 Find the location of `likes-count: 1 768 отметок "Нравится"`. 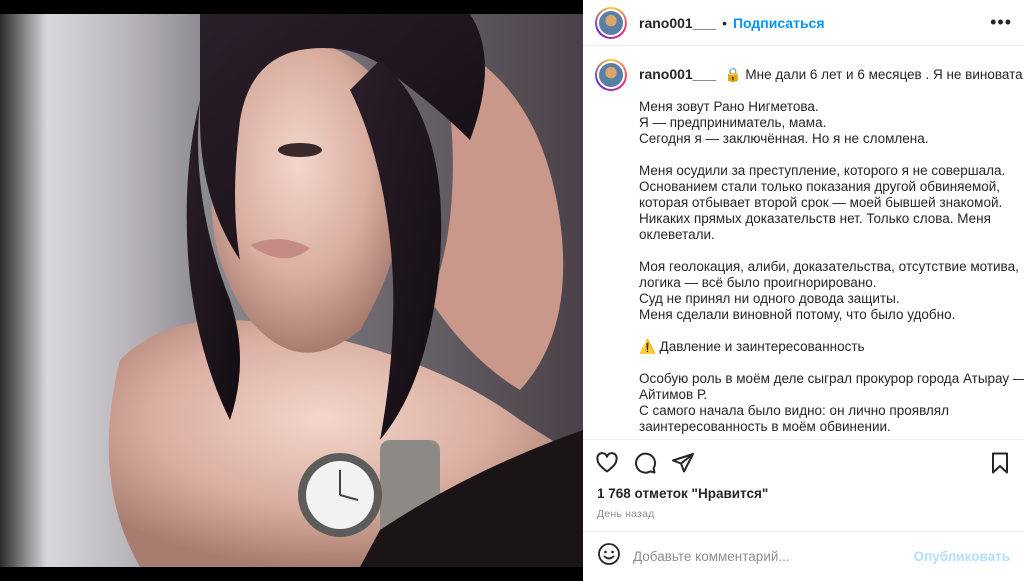

likes-count: 1 768 отметок "Нравится" is located at coordinates (803, 495).